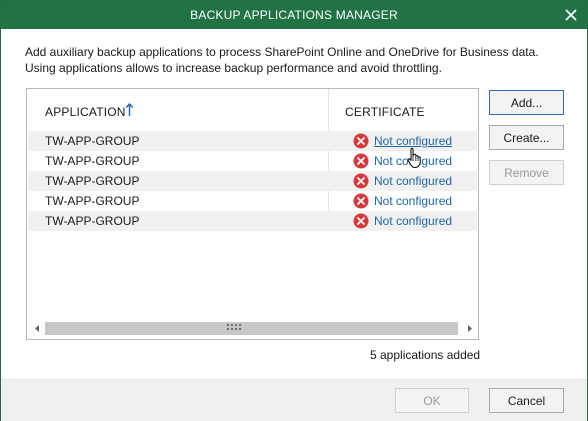  I want to click on scroll-right-icon, so click(469, 328).